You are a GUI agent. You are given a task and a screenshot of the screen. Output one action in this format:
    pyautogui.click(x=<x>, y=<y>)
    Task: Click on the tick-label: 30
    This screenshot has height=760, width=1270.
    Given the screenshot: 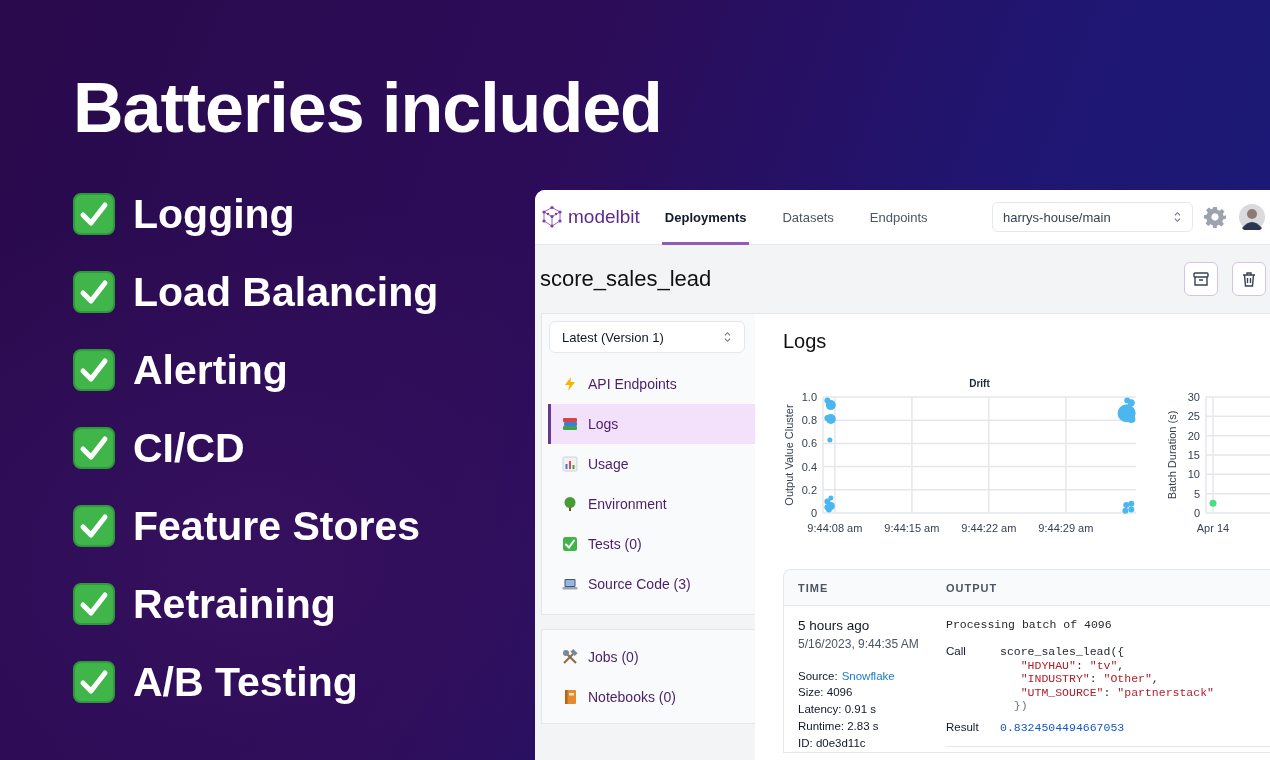 What is the action you would take?
    pyautogui.click(x=1193, y=397)
    